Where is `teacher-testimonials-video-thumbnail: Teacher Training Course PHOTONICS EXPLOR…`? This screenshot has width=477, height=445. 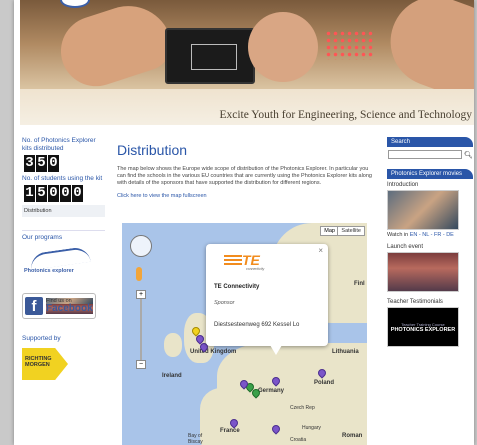 teacher-testimonials-video-thumbnail: Teacher Training Course PHOTONICS EXPLOR… is located at coordinates (423, 327).